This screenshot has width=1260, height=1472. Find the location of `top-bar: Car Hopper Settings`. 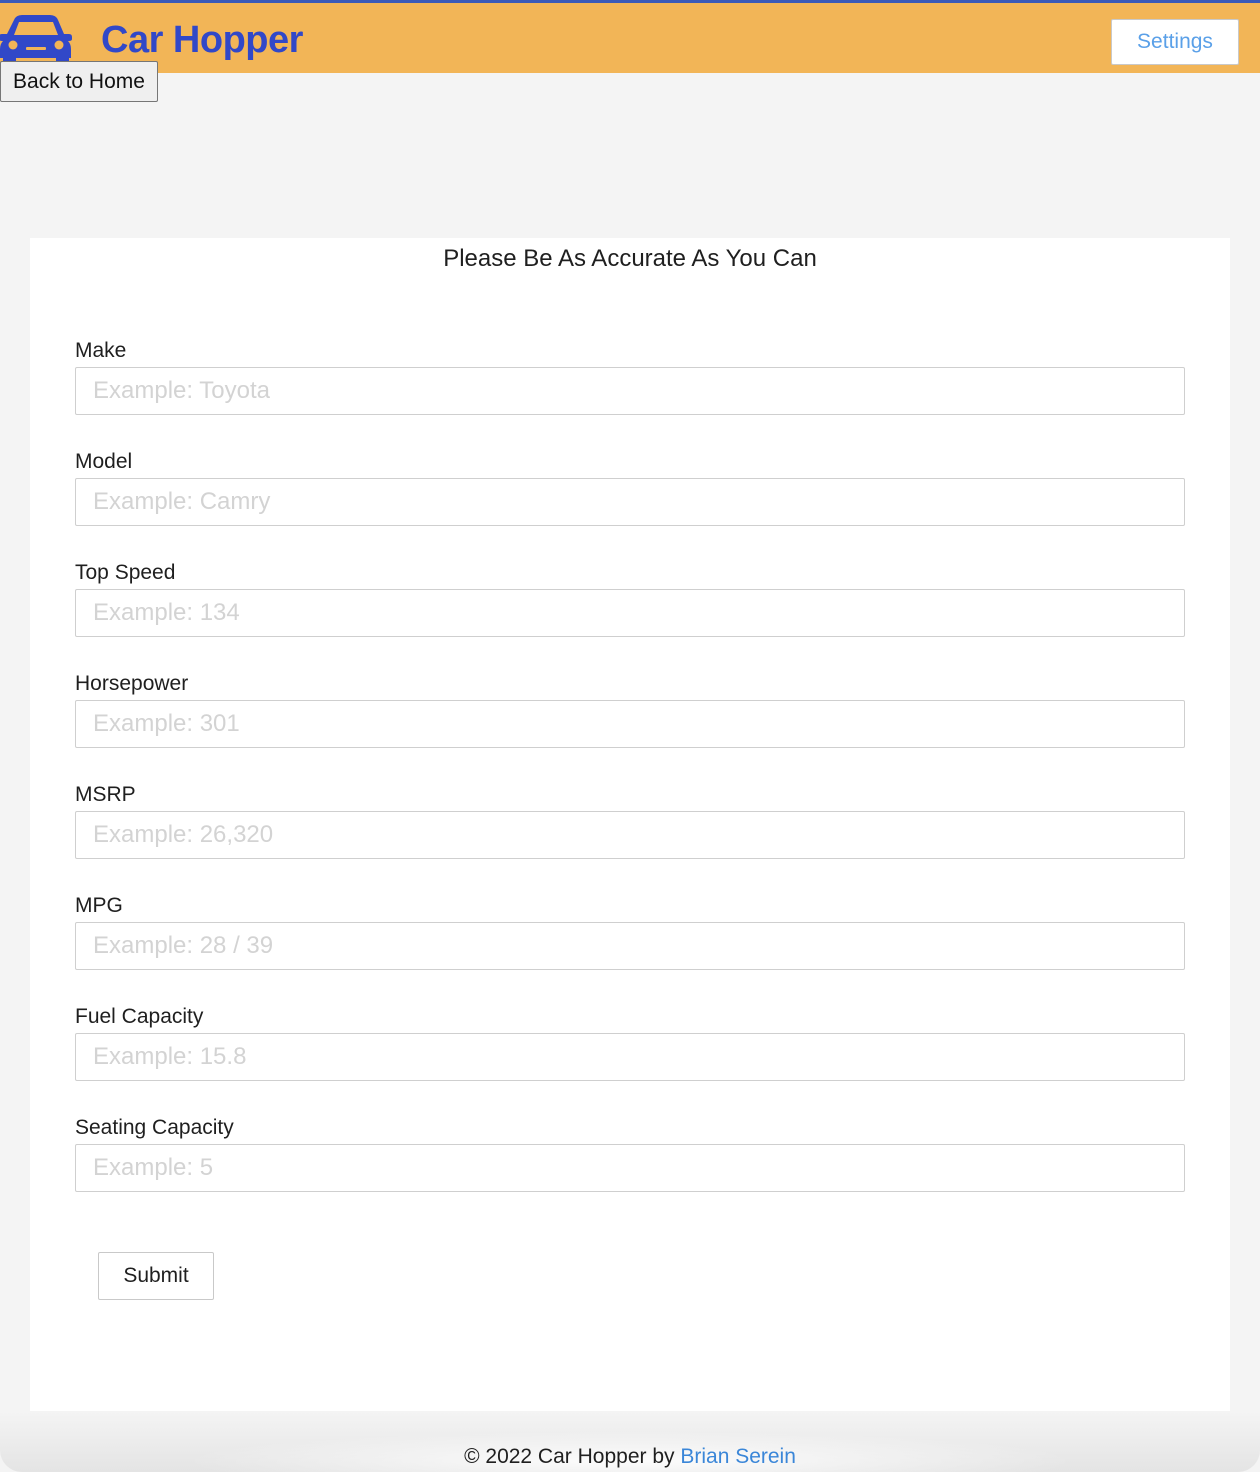

top-bar: Car Hopper Settings is located at coordinates (630, 36).